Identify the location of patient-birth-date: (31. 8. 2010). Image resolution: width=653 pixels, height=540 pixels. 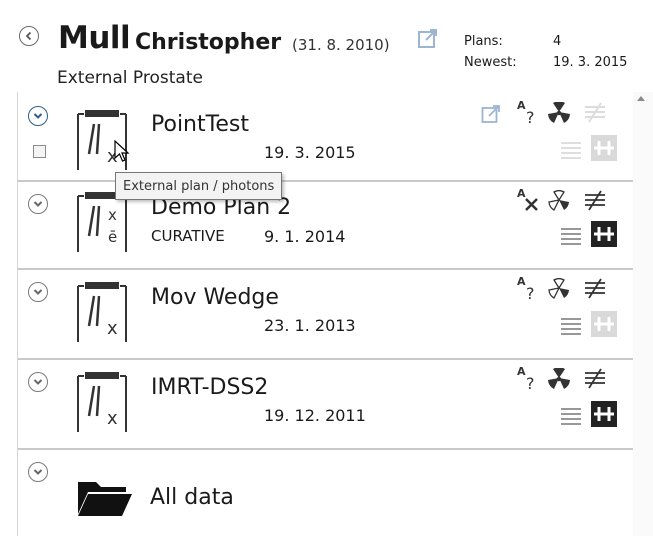
(341, 45).